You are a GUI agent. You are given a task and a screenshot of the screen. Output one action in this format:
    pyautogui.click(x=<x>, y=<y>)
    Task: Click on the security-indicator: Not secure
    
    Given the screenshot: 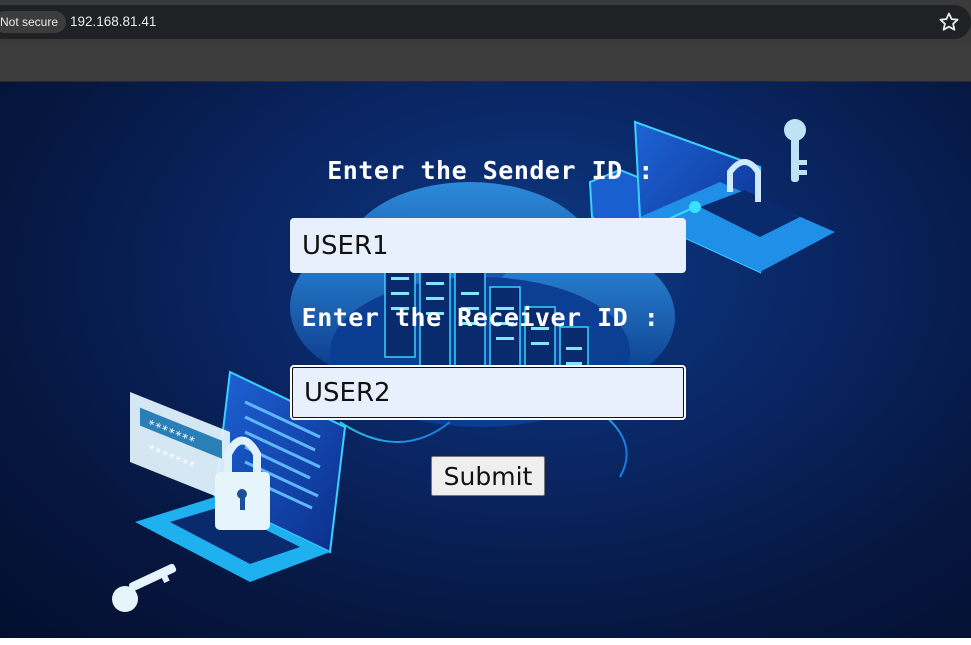 What is the action you would take?
    pyautogui.click(x=33, y=22)
    